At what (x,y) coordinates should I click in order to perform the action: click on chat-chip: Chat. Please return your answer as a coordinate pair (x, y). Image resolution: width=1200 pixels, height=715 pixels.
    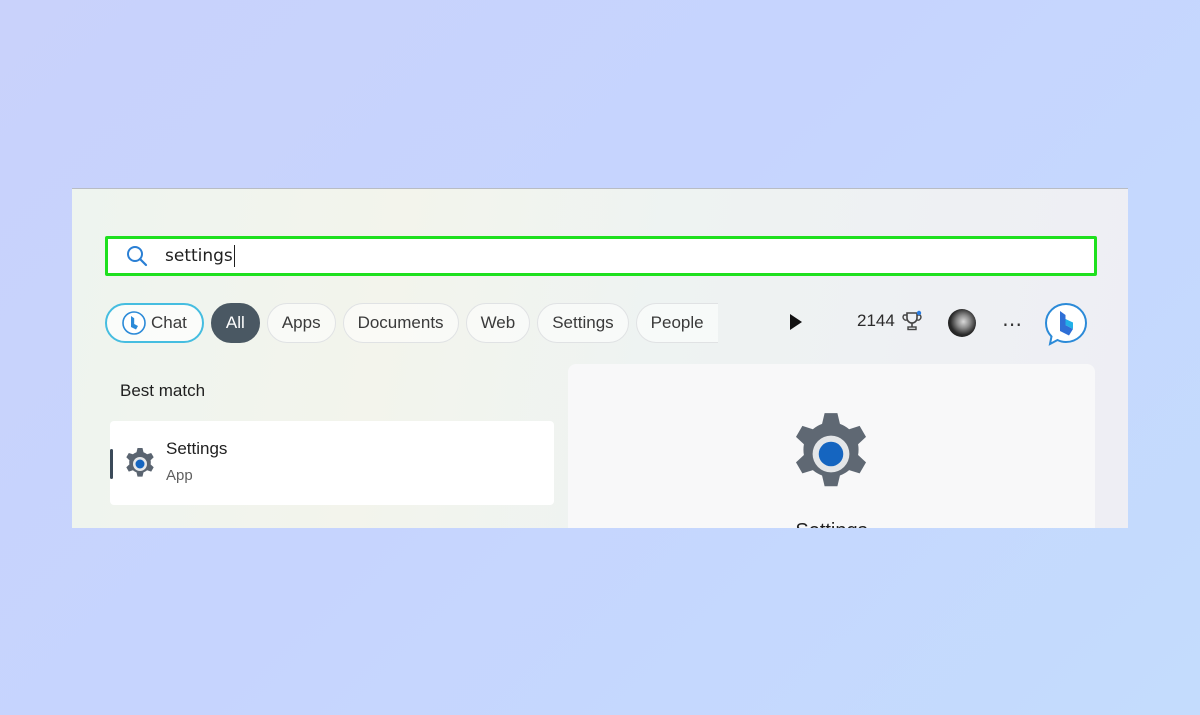
    Looking at the image, I should click on (154, 323).